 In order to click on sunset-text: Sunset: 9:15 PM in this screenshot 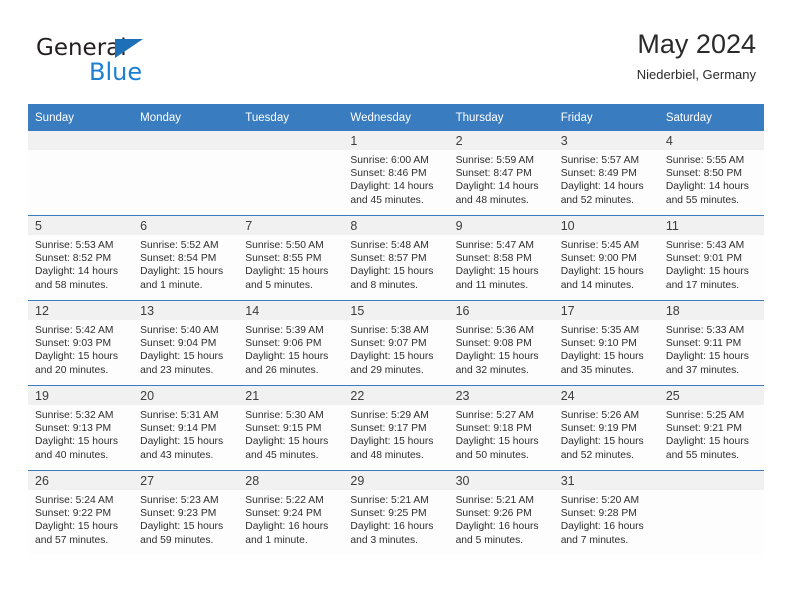, I will do `click(283, 429)`.